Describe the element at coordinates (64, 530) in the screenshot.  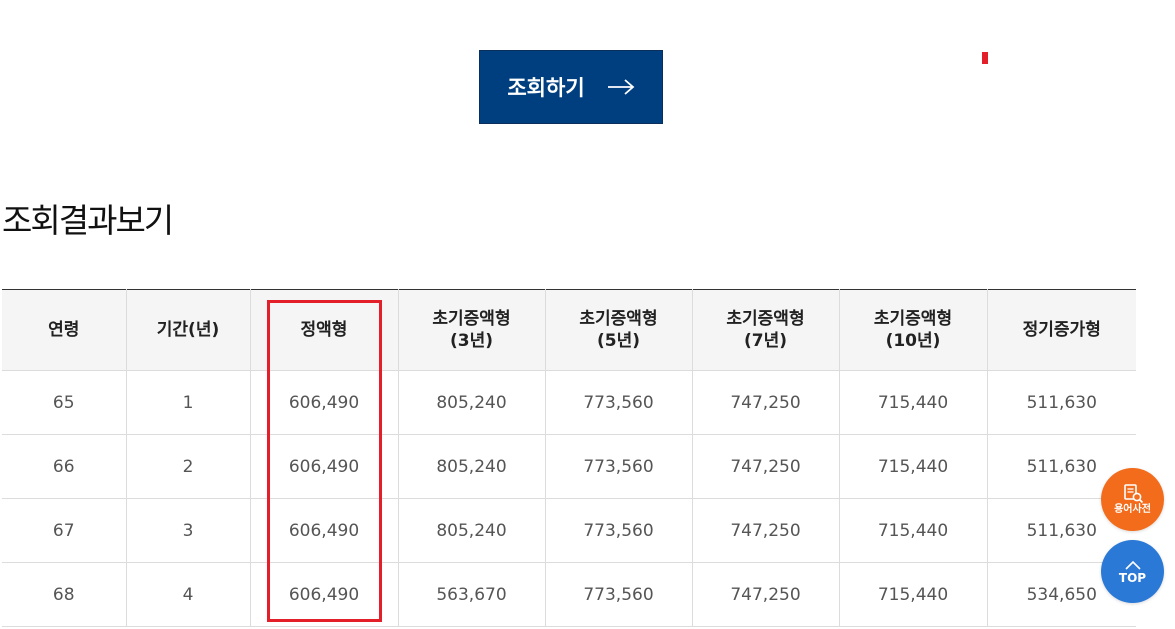
I see `cell-age: 67` at that location.